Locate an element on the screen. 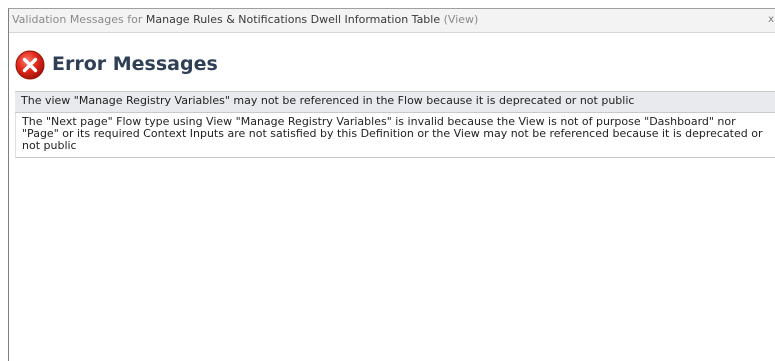 This screenshot has width=775, height=361. window-title-prefix: Validation Messages for is located at coordinates (79, 19).